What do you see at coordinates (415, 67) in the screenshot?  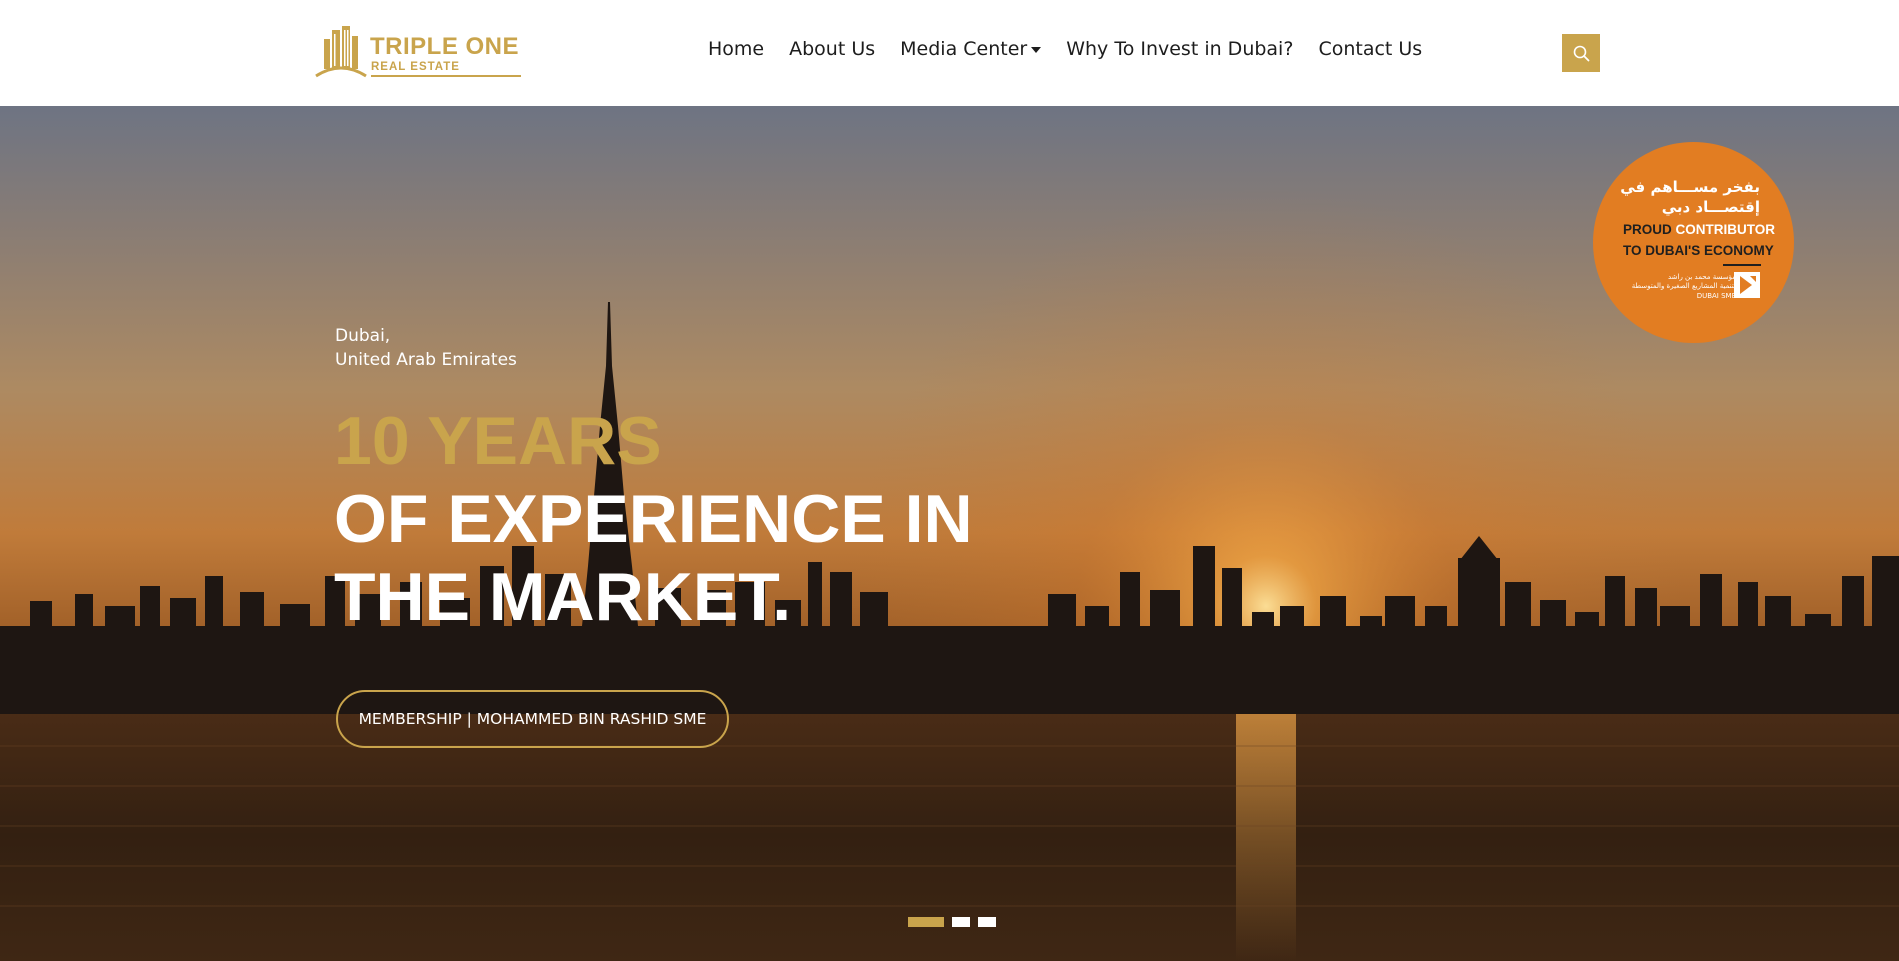 I see `logo-subtitle: REAL ESTATE` at bounding box center [415, 67].